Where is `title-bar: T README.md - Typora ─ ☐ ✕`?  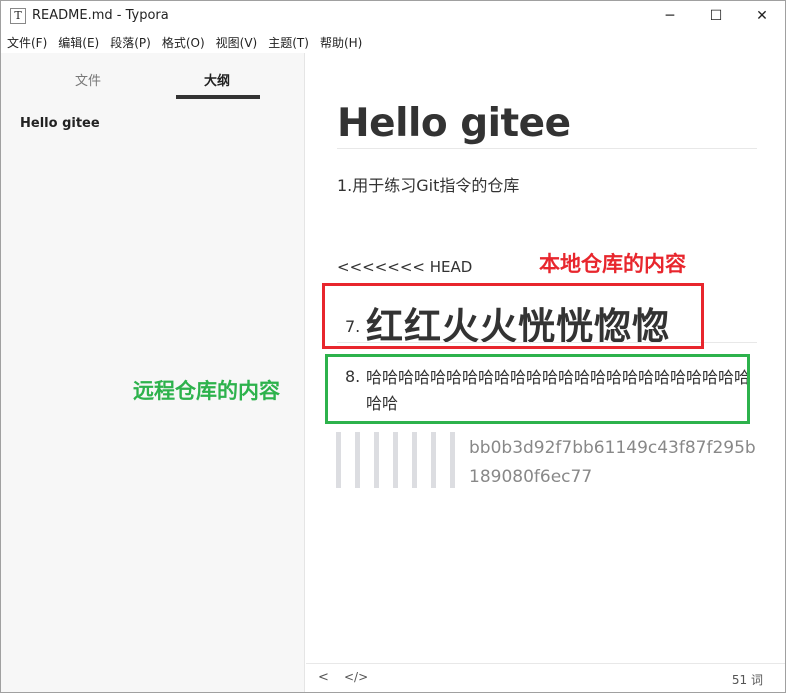
title-bar: T README.md - Typora ─ ☐ ✕ is located at coordinates (393, 16).